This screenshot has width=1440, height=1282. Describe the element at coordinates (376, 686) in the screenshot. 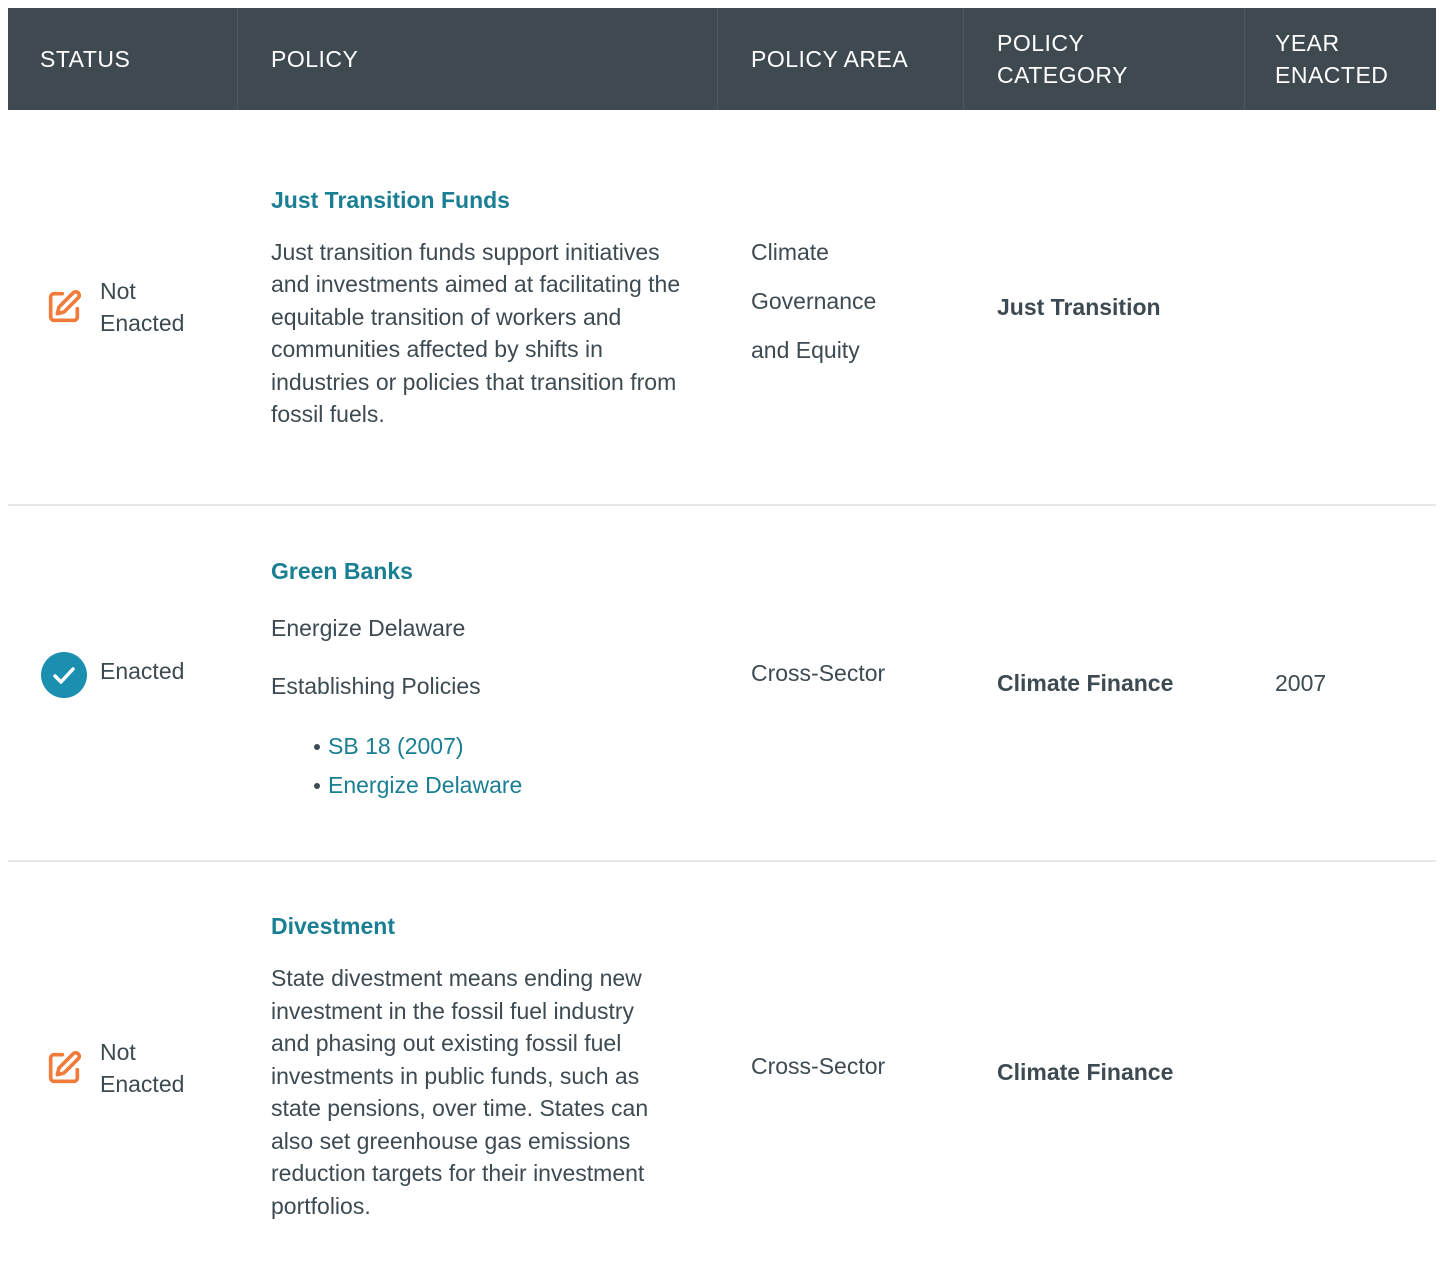

I see `establishing-policies-label: Establishing Policies` at that location.